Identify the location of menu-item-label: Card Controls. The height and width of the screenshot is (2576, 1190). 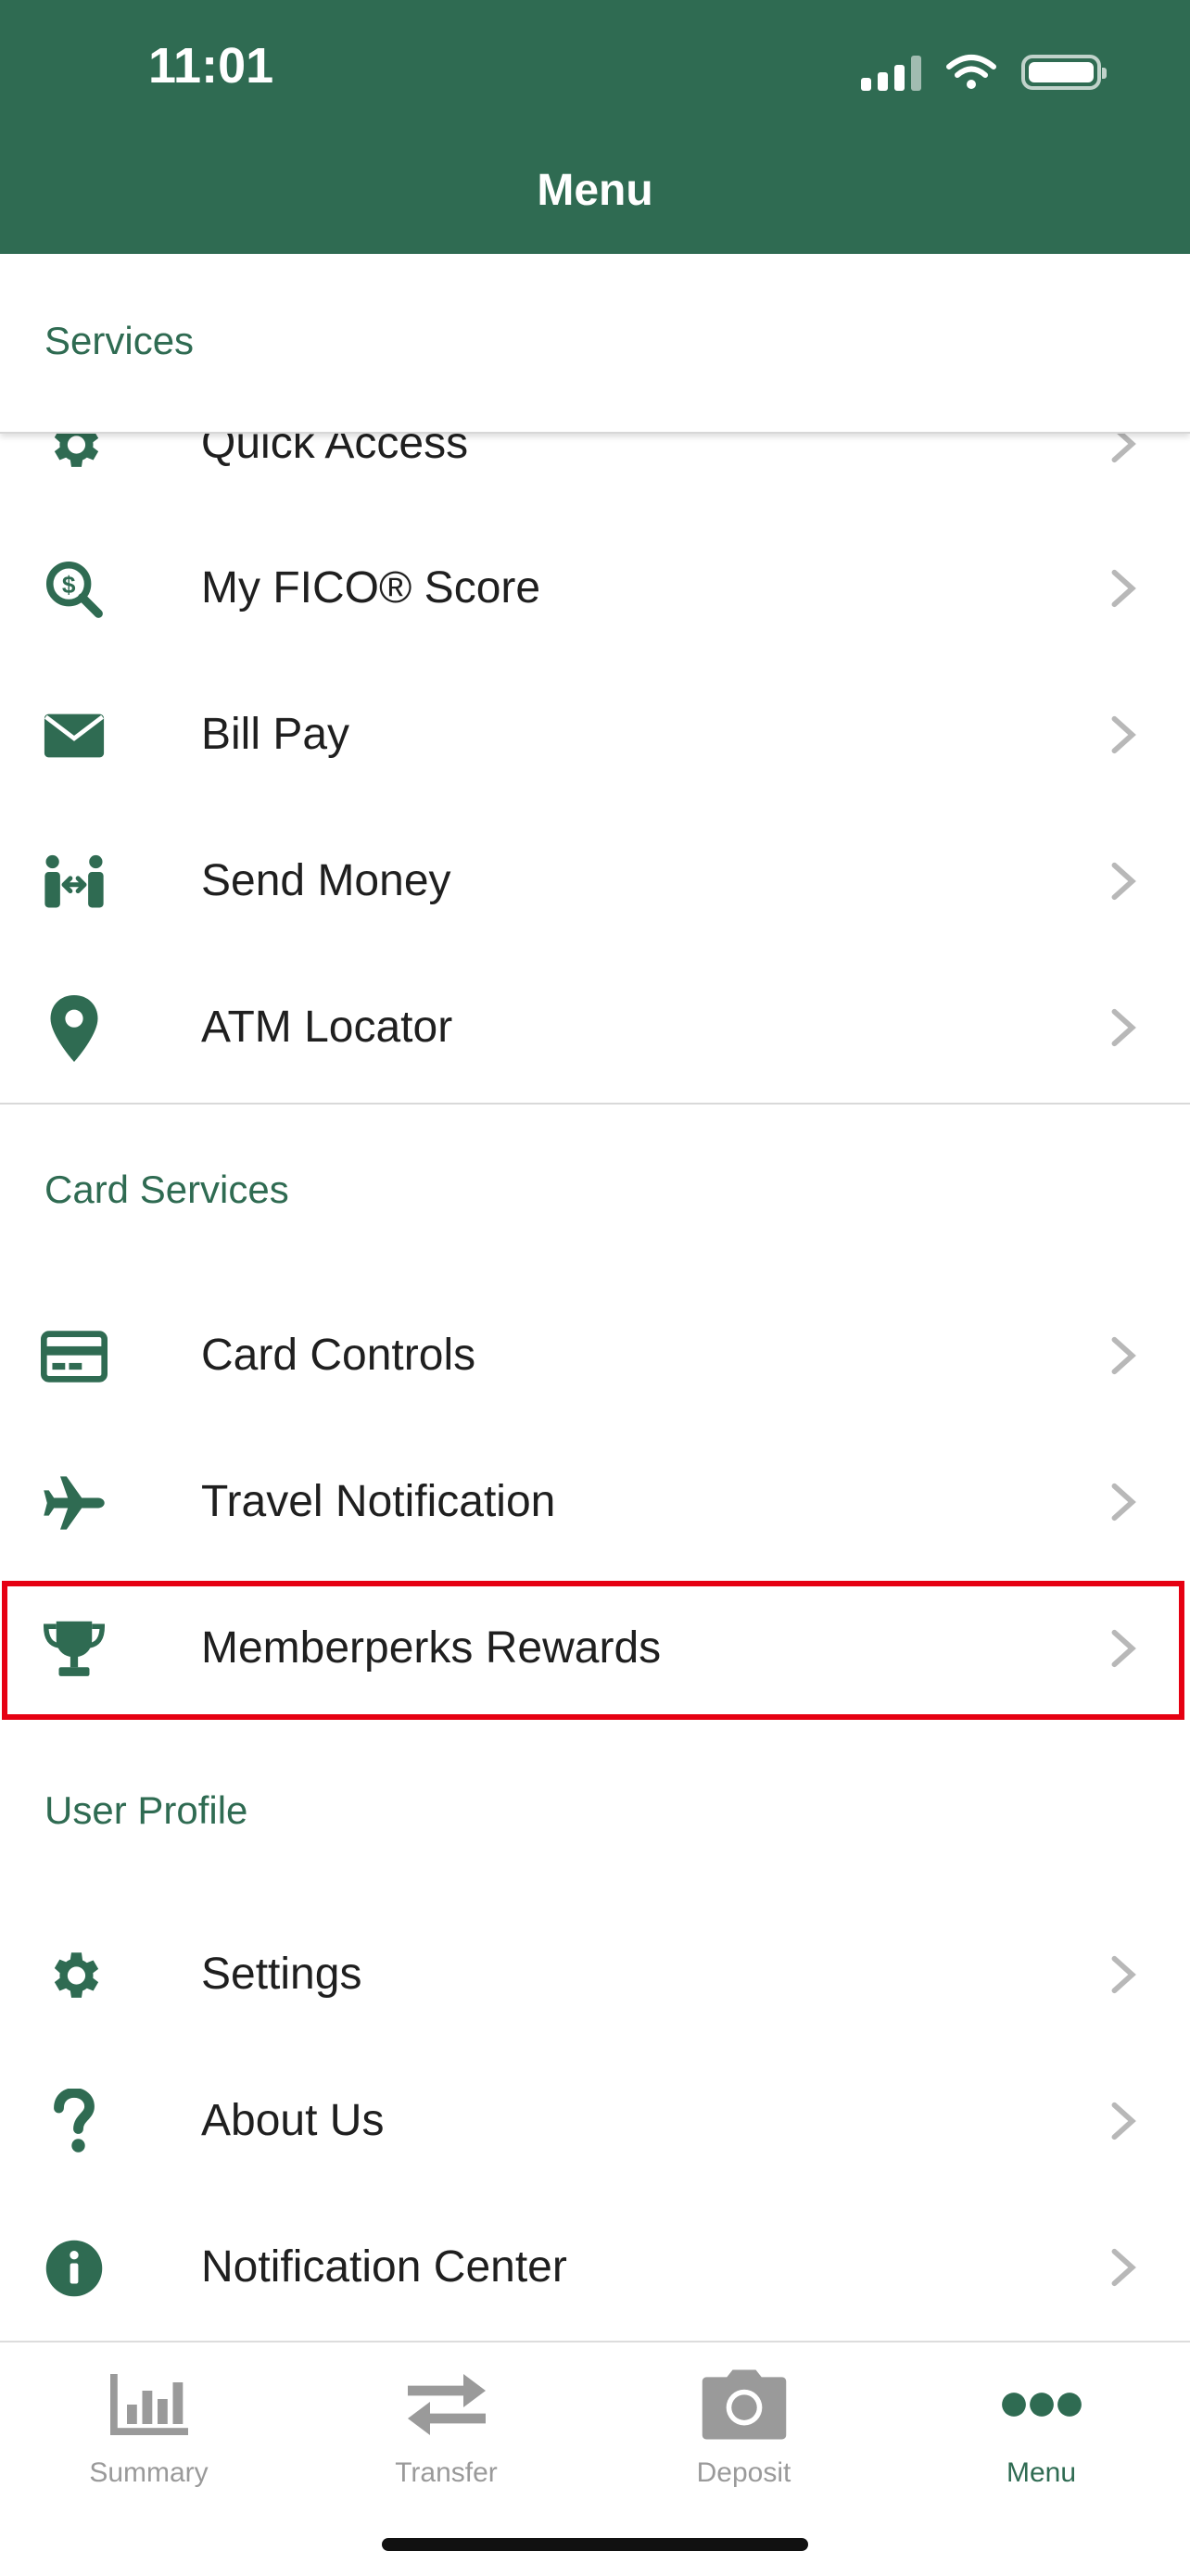
(338, 1355).